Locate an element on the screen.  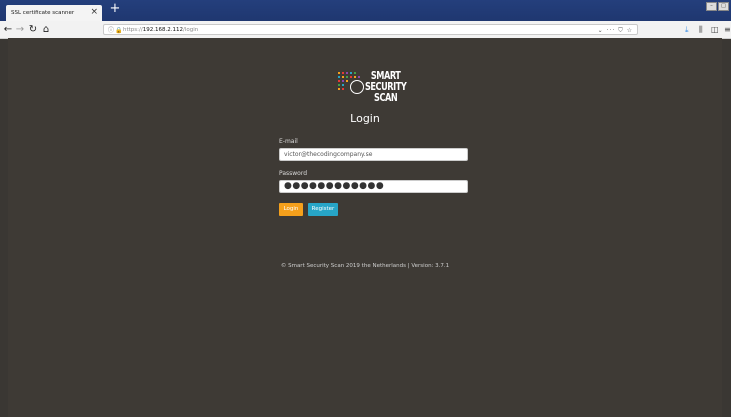
url-text: https://192.168.2.112/login is located at coordinates (161, 30).